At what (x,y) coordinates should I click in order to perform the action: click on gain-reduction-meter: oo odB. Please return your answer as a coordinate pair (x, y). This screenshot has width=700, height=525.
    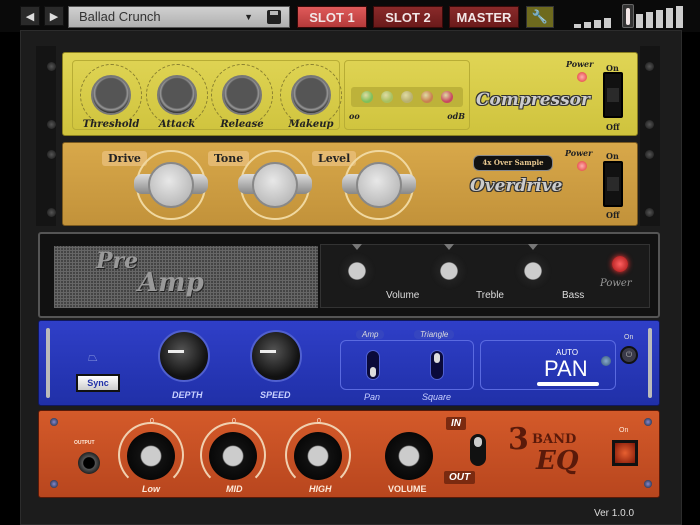
    Looking at the image, I should click on (407, 95).